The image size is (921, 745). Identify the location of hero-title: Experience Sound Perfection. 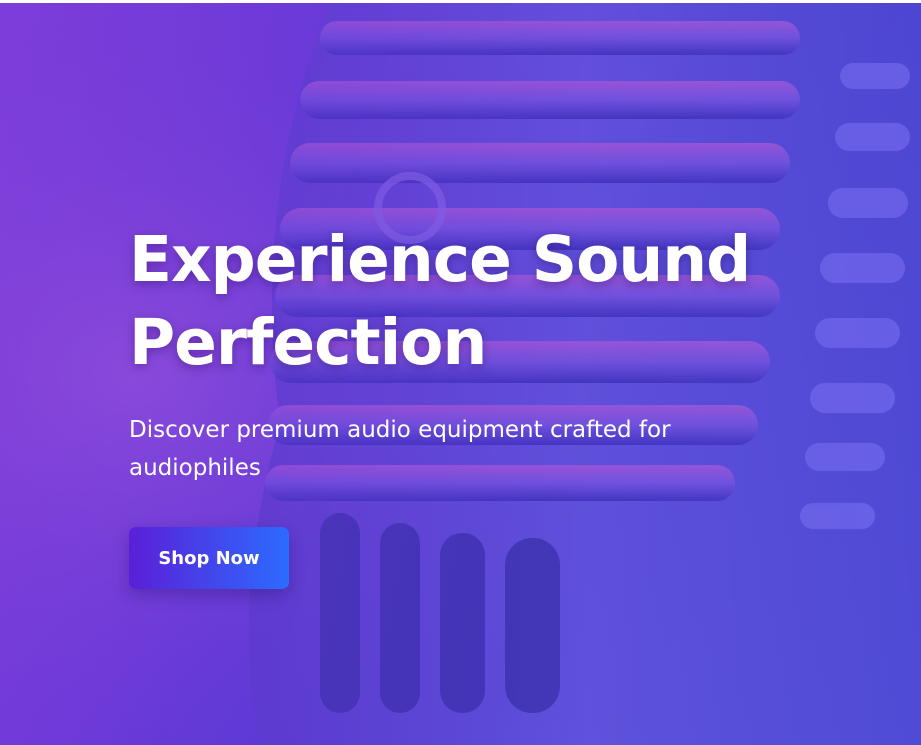
(440, 301).